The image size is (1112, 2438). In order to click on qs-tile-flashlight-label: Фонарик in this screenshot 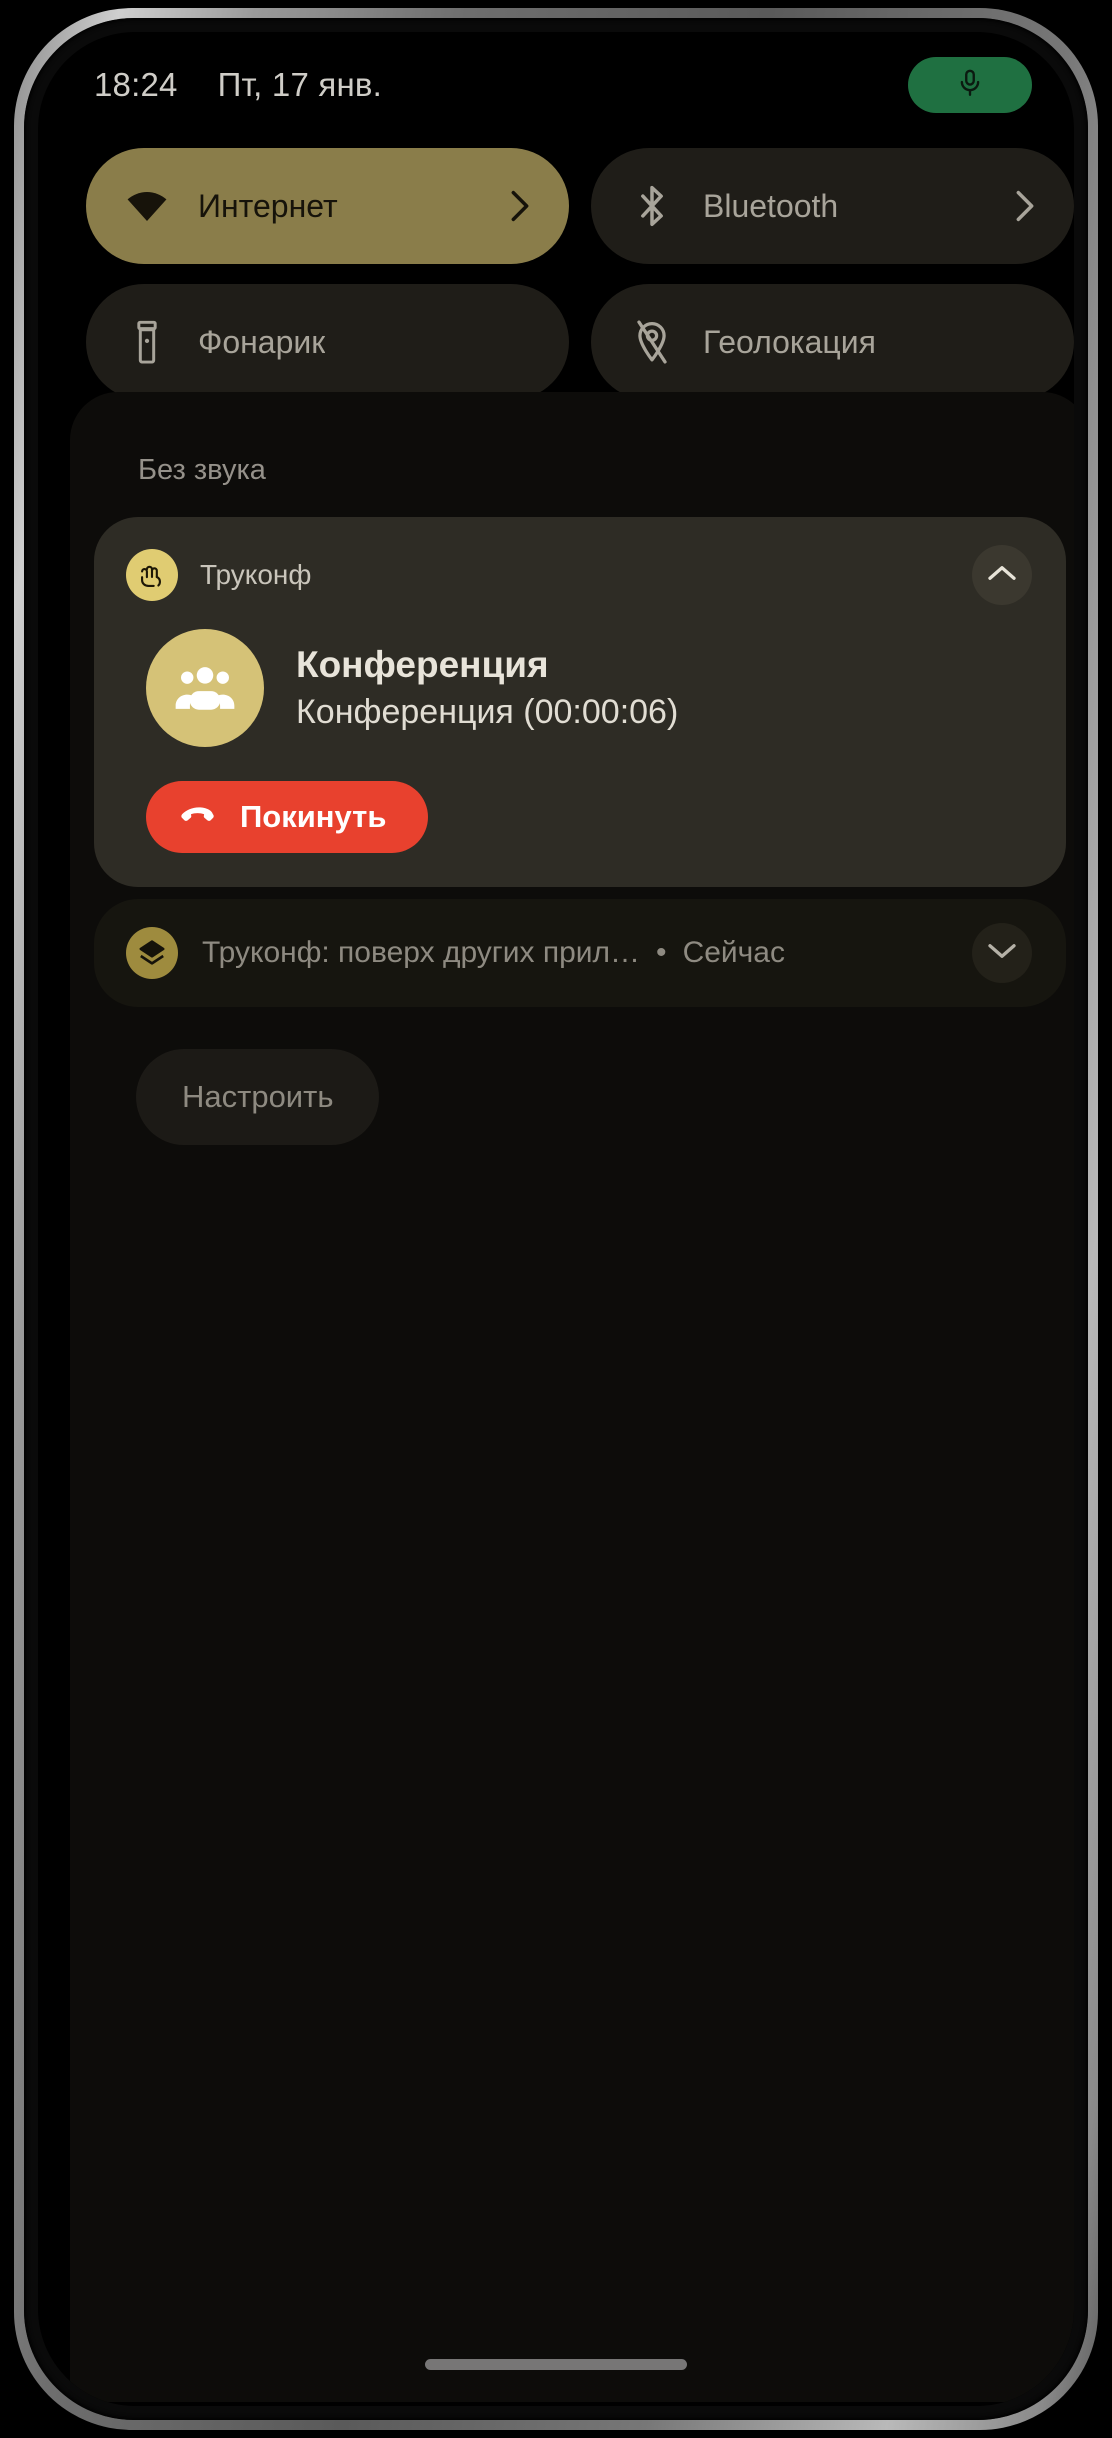, I will do `click(262, 341)`.